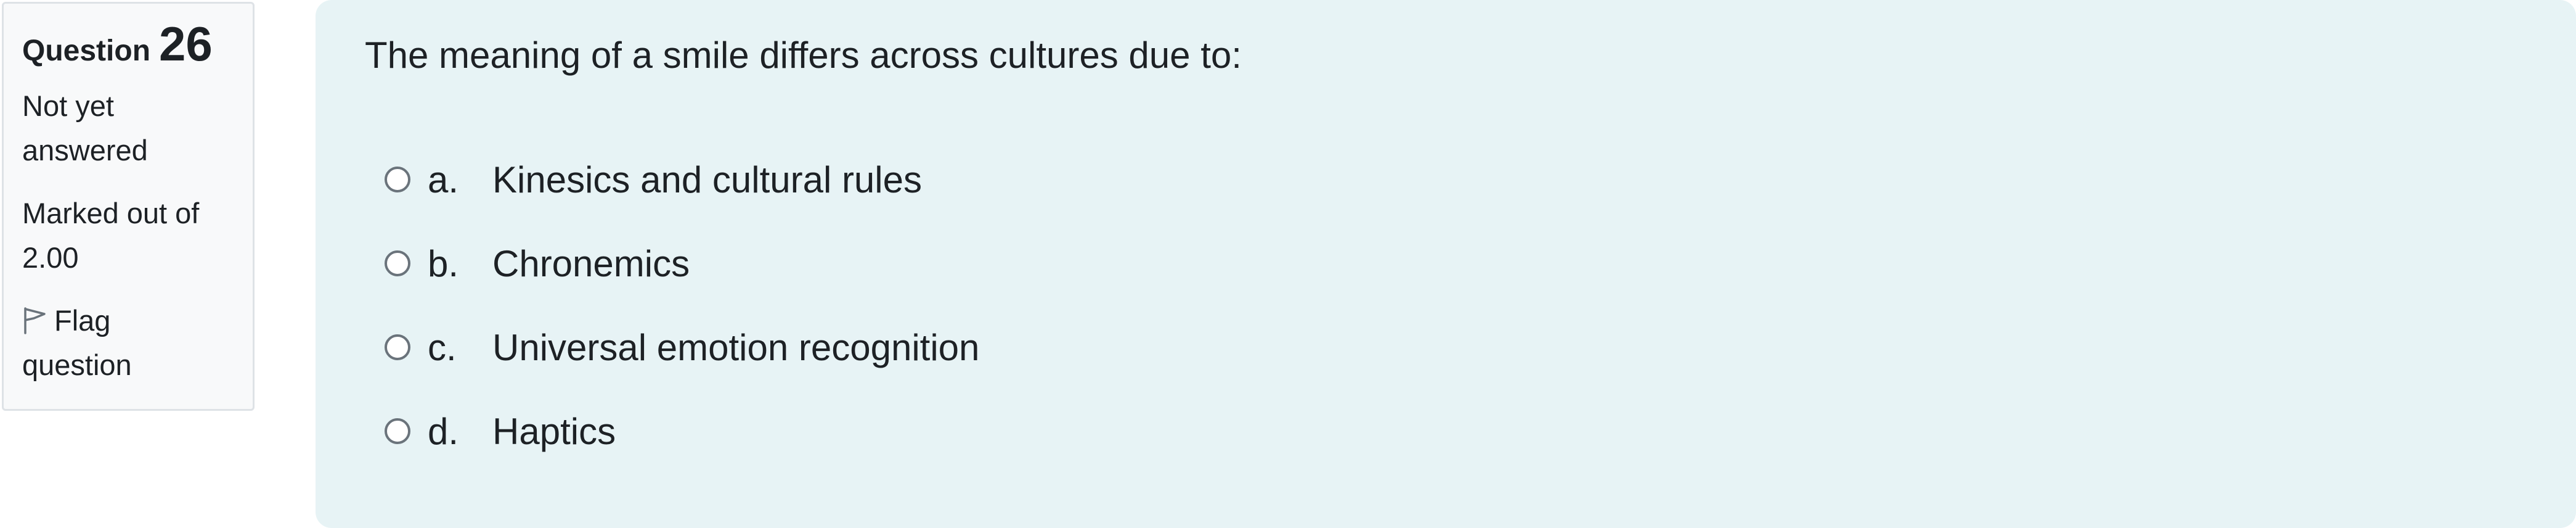 This screenshot has width=2576, height=528. Describe the element at coordinates (443, 431) in the screenshot. I see `answer-letter-d: d.` at that location.